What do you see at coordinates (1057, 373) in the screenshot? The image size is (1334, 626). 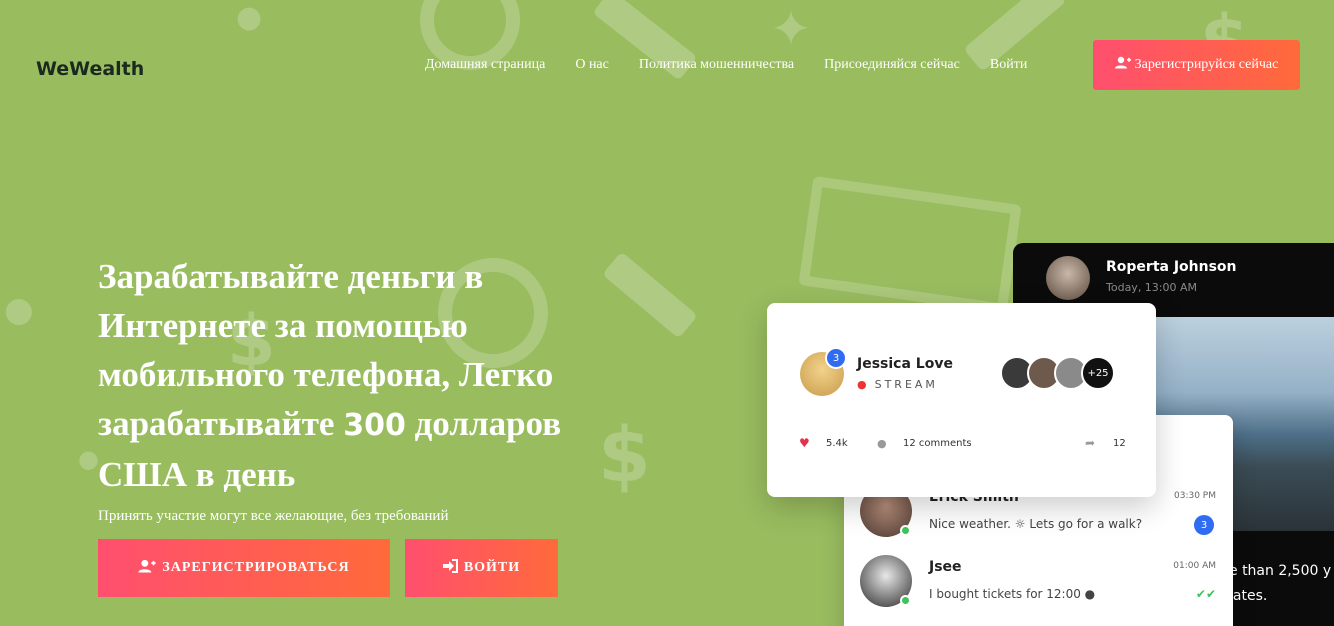 I see `viewer-avatars: +25` at bounding box center [1057, 373].